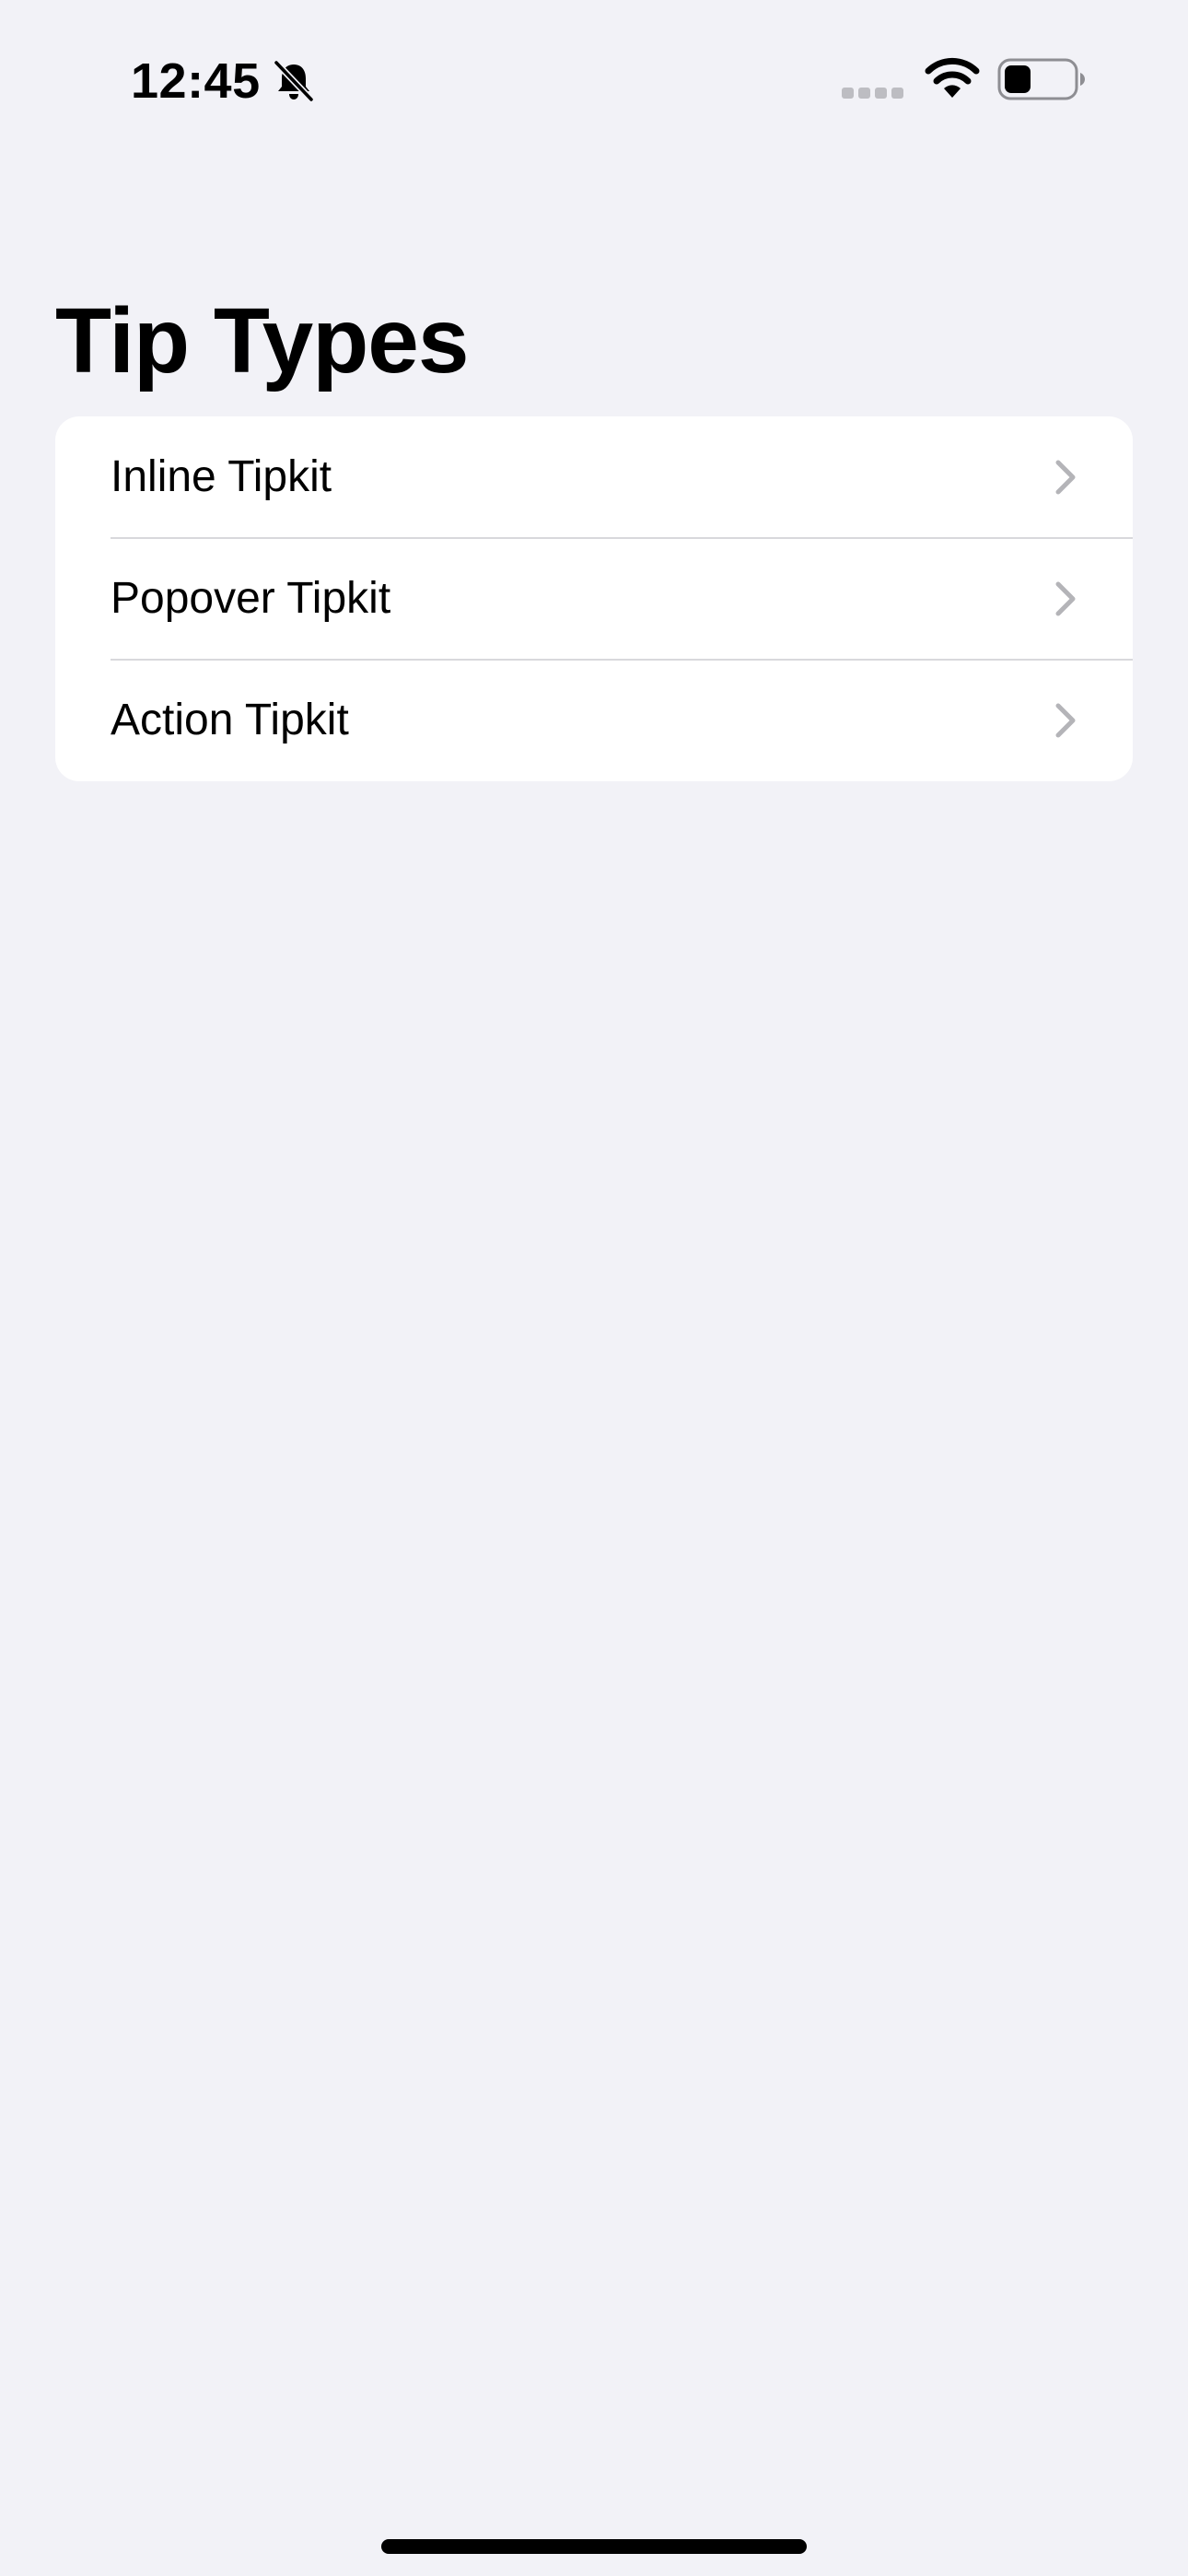 This screenshot has width=1188, height=2576. What do you see at coordinates (196, 81) in the screenshot?
I see `status-time: 12:45` at bounding box center [196, 81].